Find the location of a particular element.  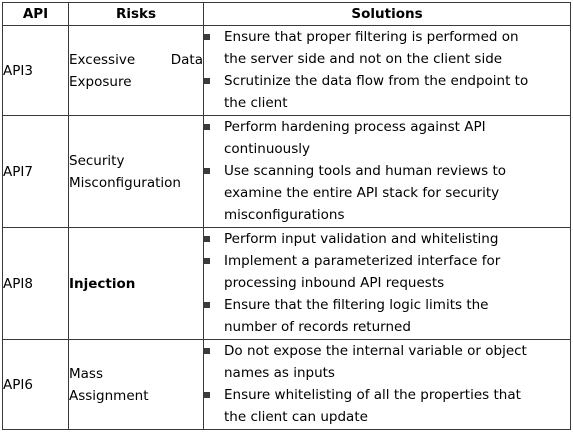

solution-line: misconfigurations is located at coordinates (284, 215).